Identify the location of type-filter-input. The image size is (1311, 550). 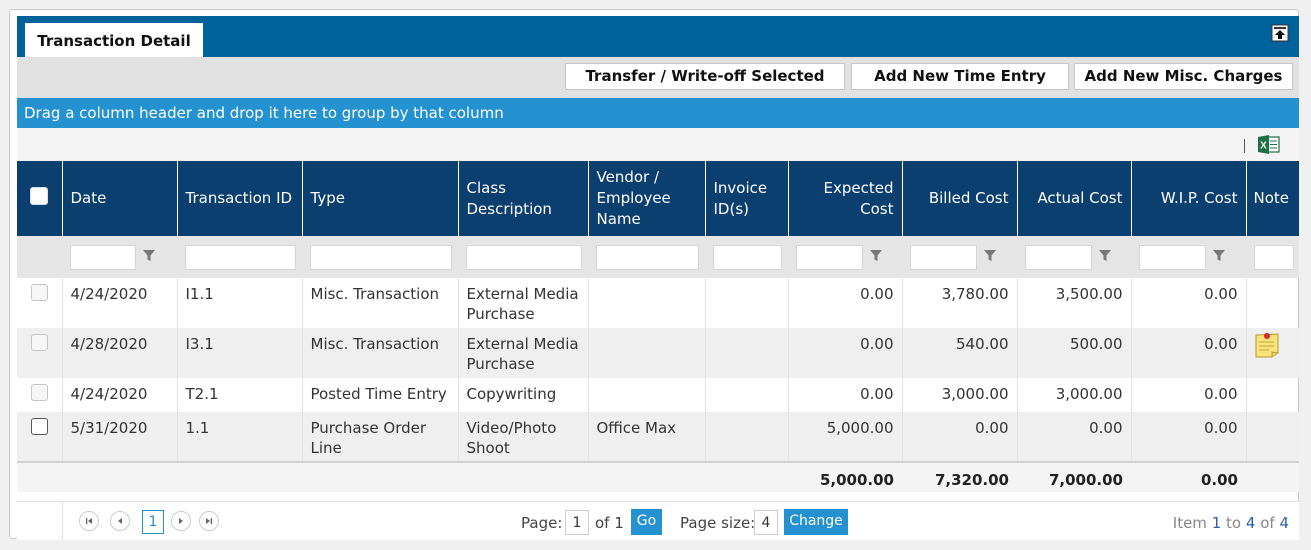
(380, 257).